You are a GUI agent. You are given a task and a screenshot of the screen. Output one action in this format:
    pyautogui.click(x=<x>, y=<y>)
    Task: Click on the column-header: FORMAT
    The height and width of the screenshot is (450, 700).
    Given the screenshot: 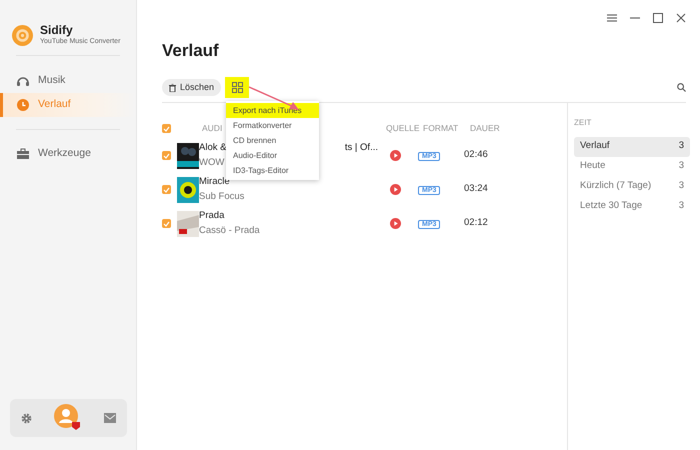 What is the action you would take?
    pyautogui.click(x=440, y=128)
    